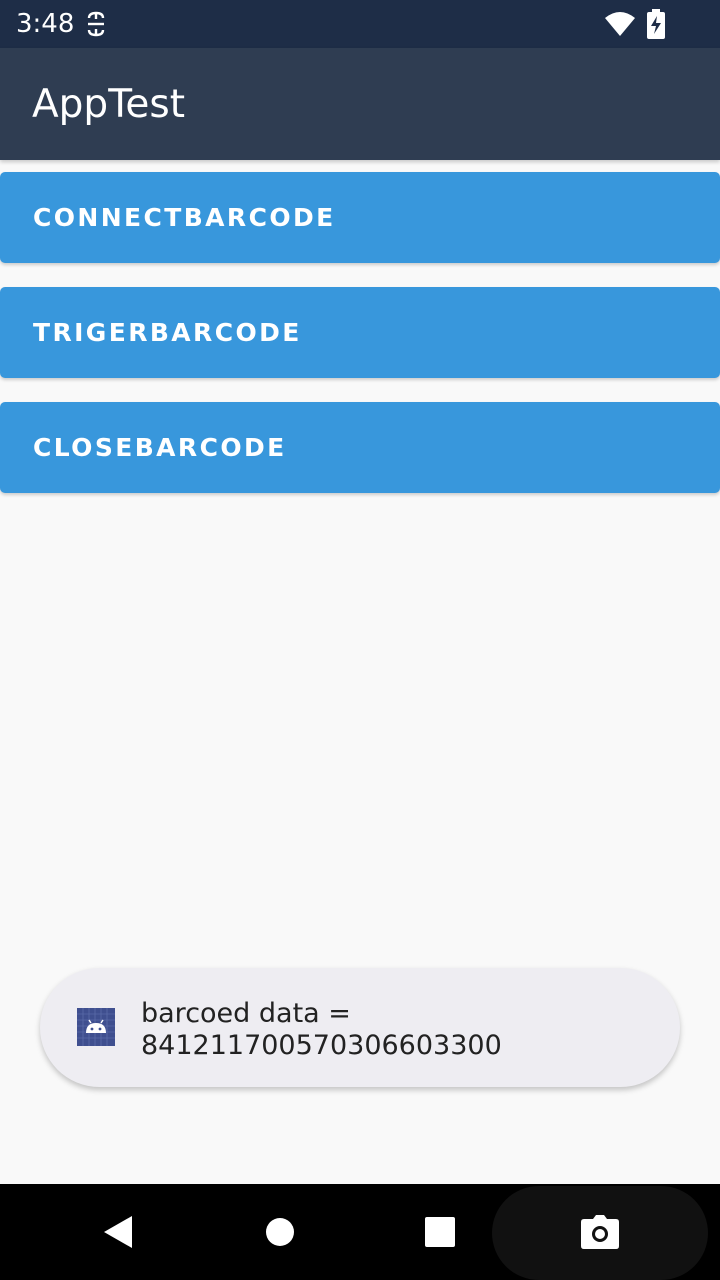  I want to click on wifi-icon, so click(620, 24).